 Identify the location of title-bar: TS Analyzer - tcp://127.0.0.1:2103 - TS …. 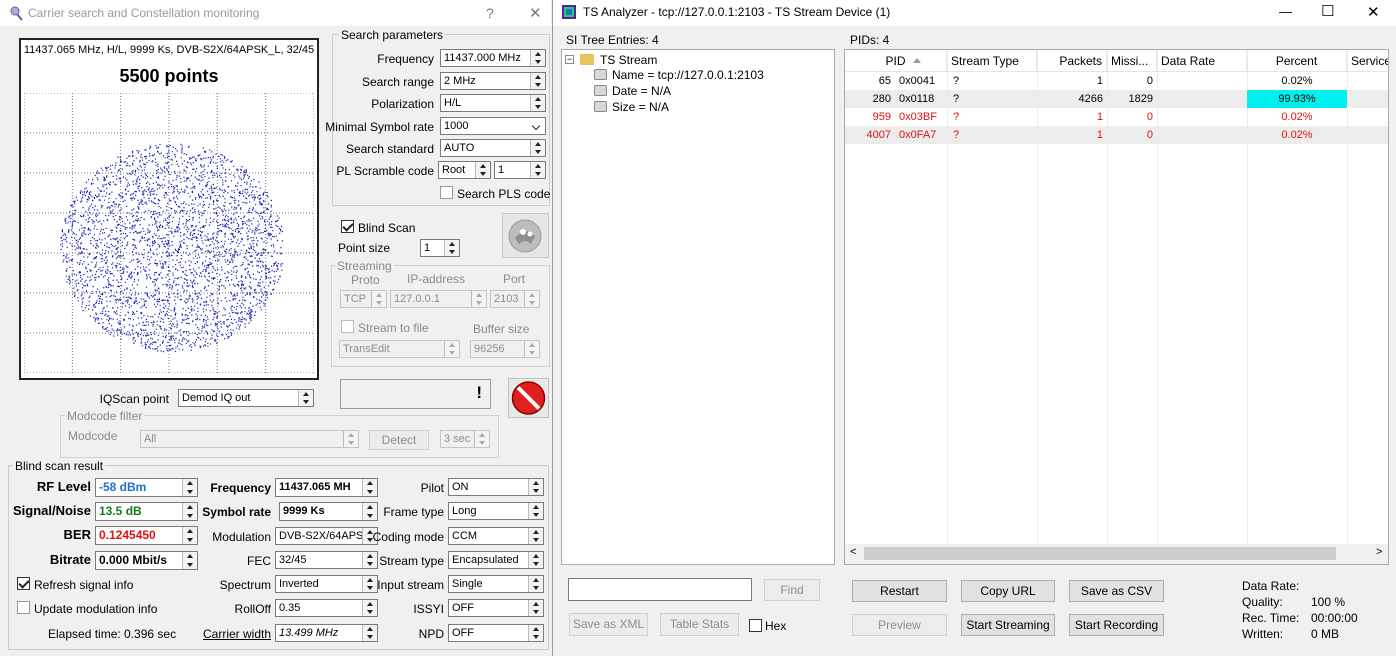
(974, 13).